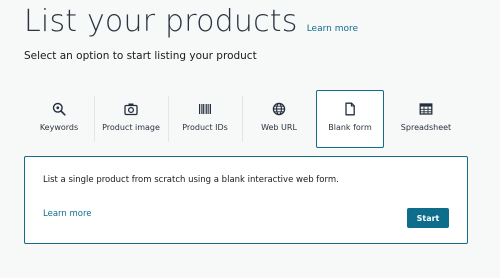 Image resolution: width=500 pixels, height=278 pixels. I want to click on page-title: List your products, so click(161, 21).